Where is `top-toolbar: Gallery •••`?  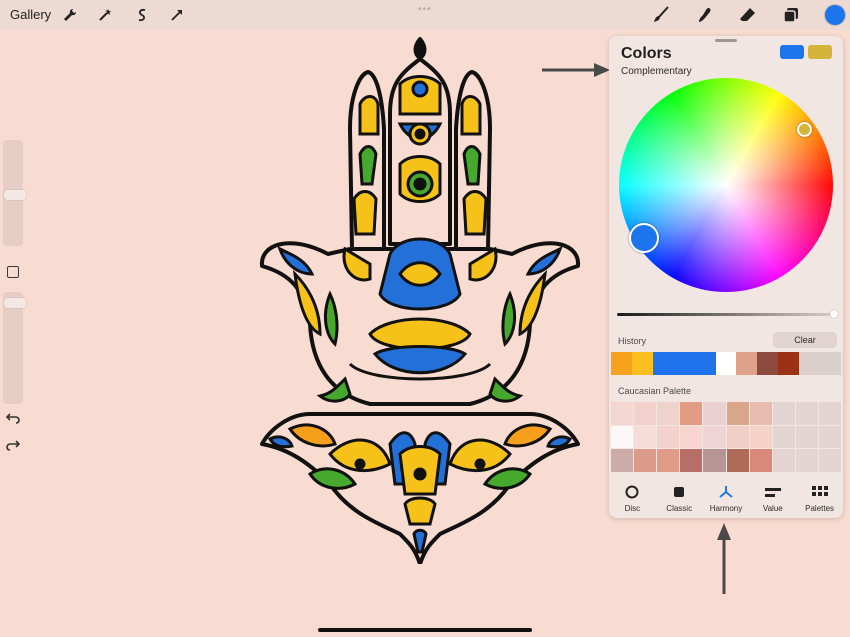 top-toolbar: Gallery ••• is located at coordinates (425, 15).